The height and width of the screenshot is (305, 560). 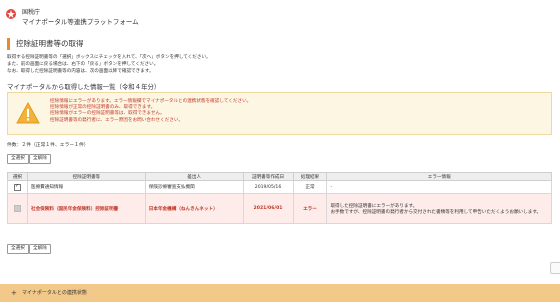 I want to click on record-count: 件数：２件（正常１件、エラー１件）, so click(x=48, y=145).